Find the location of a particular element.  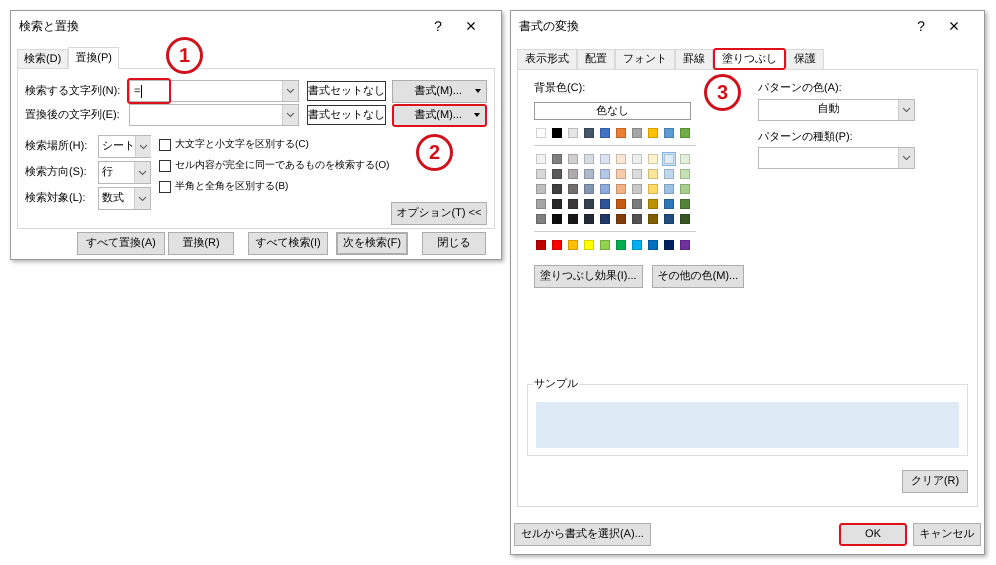

section-label: パターンの色(A): is located at coordinates (800, 88).